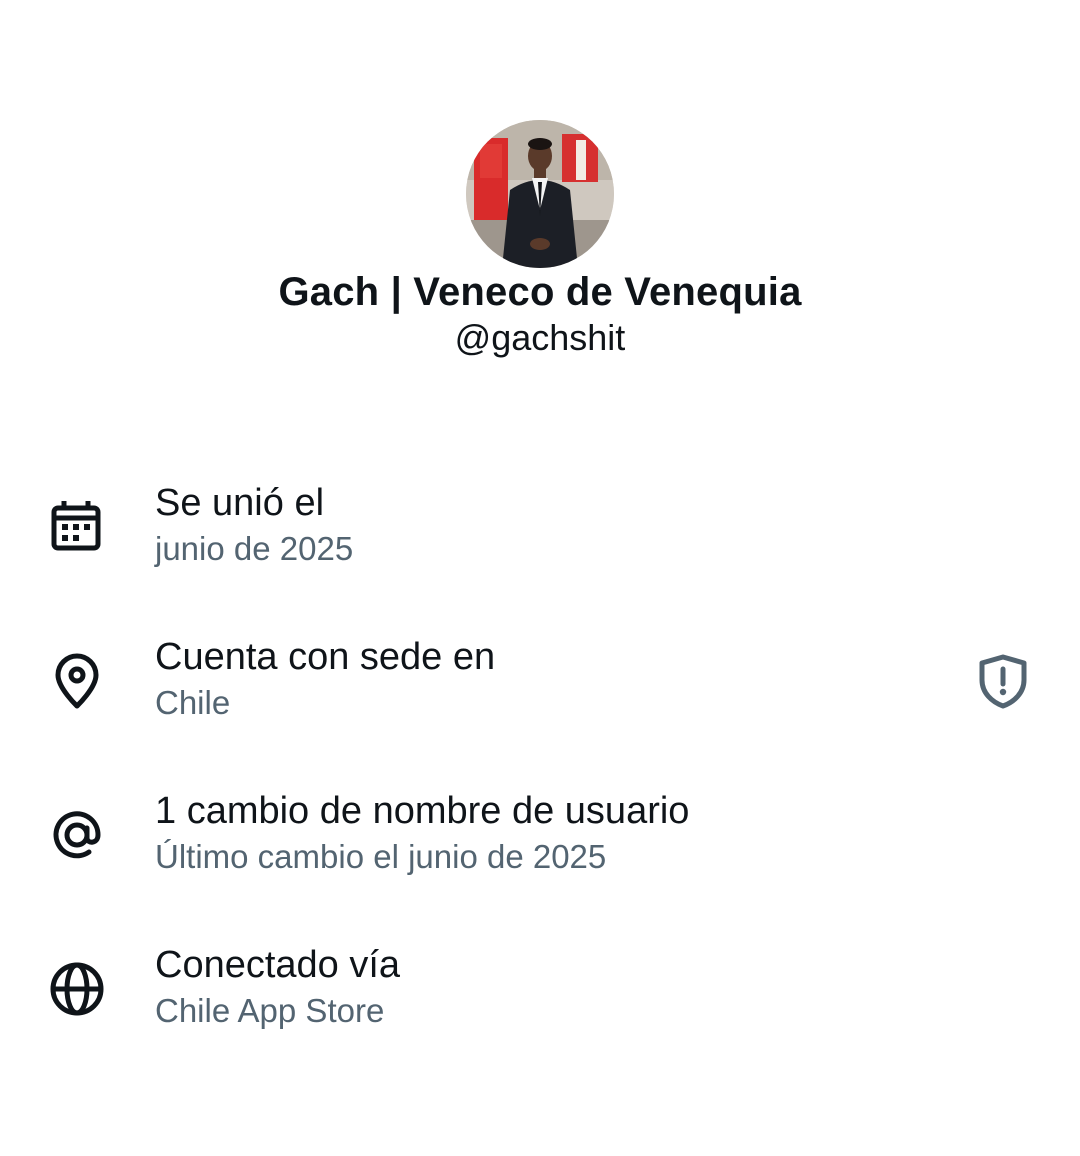 Image resolution: width=1080 pixels, height=1156 pixels. Describe the element at coordinates (325, 657) in the screenshot. I see `location-label: Cuenta con sede en` at that location.